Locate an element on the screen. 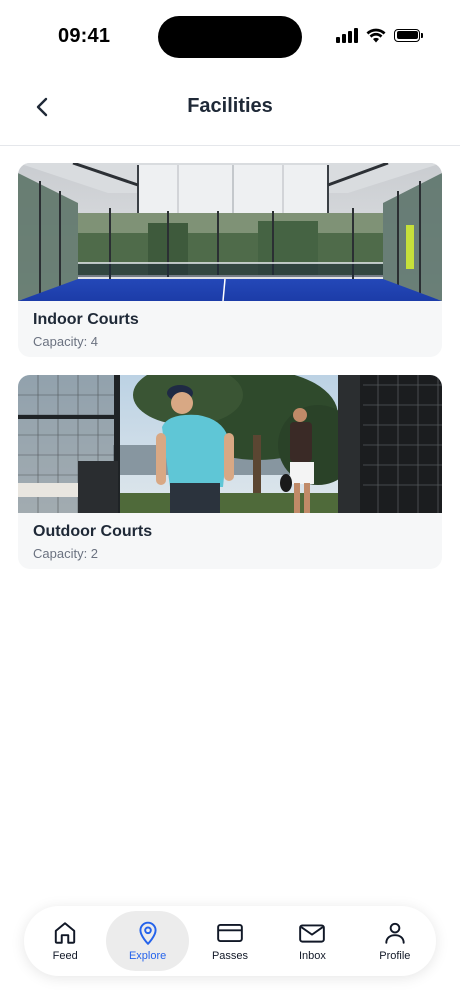 The image size is (460, 1000). wifi-icon is located at coordinates (376, 35).